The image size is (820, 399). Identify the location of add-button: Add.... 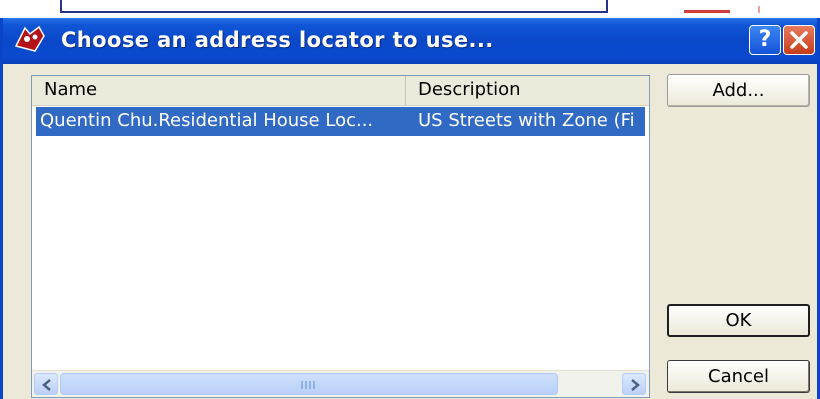
(738, 90).